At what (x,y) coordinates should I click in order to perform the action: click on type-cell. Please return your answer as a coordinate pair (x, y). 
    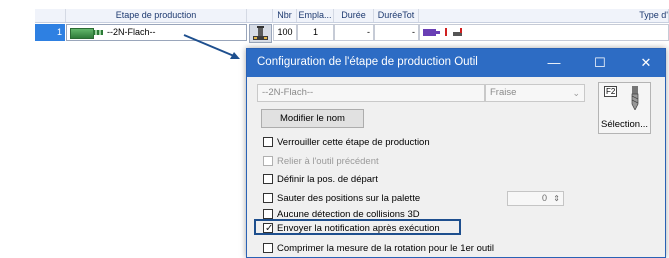
    Looking at the image, I should click on (544, 32).